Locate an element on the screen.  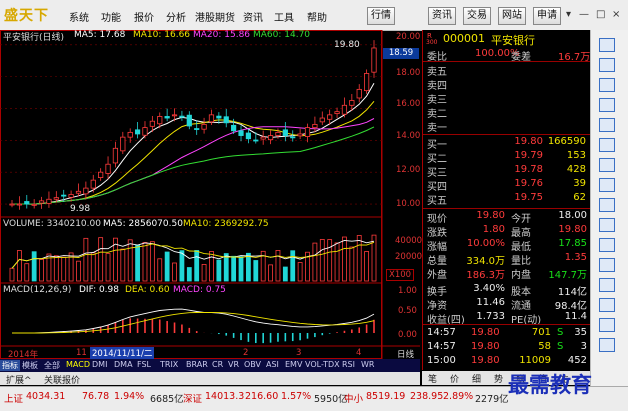
tab-indicator: 指标 is located at coordinates (10, 365).